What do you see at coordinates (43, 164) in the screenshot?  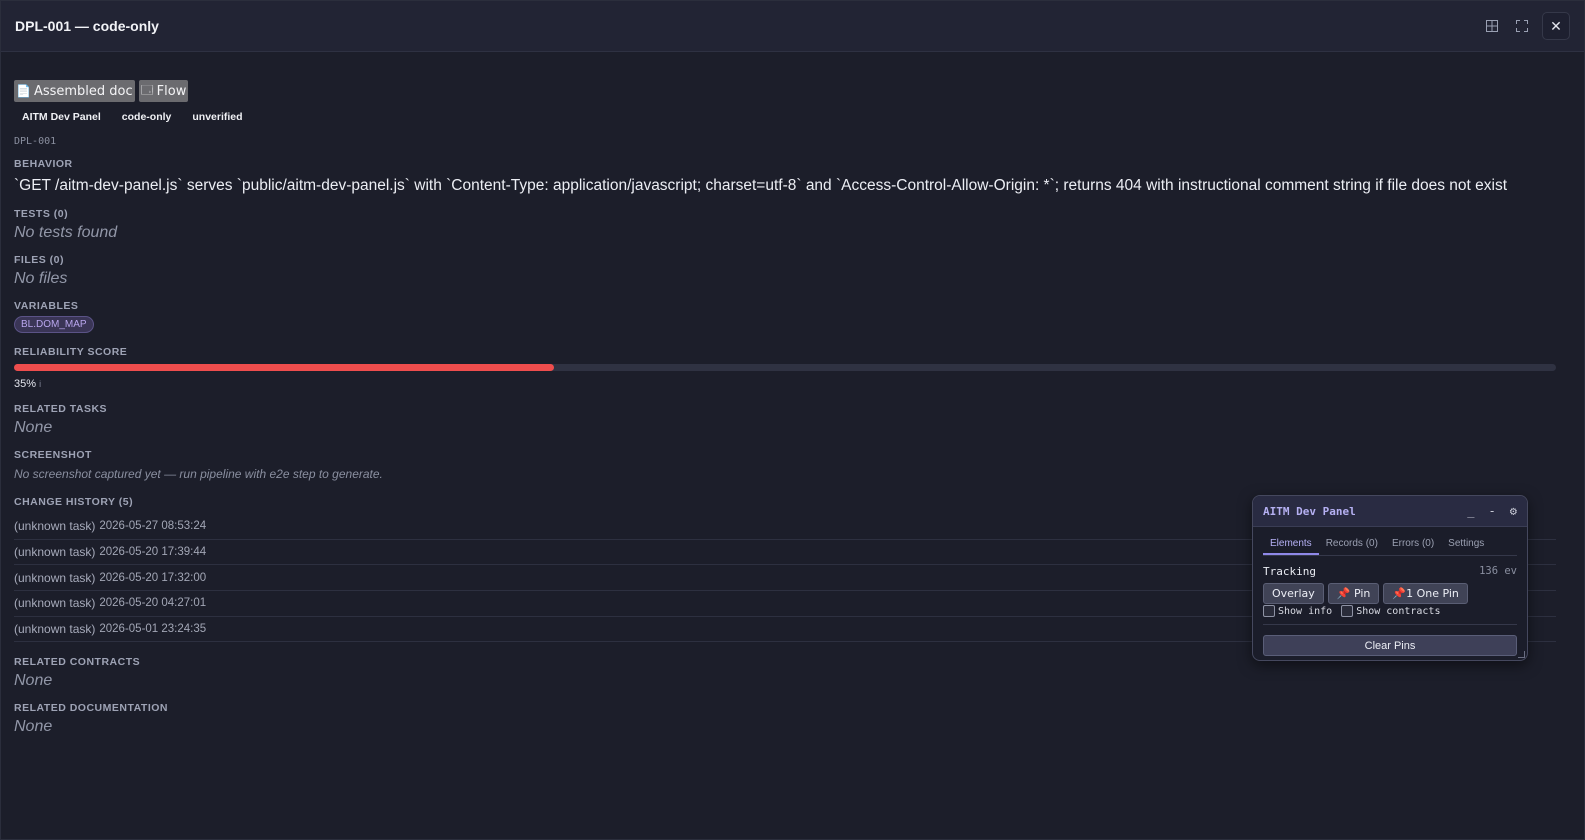 I see `behavior-label: BEHAVIOR` at bounding box center [43, 164].